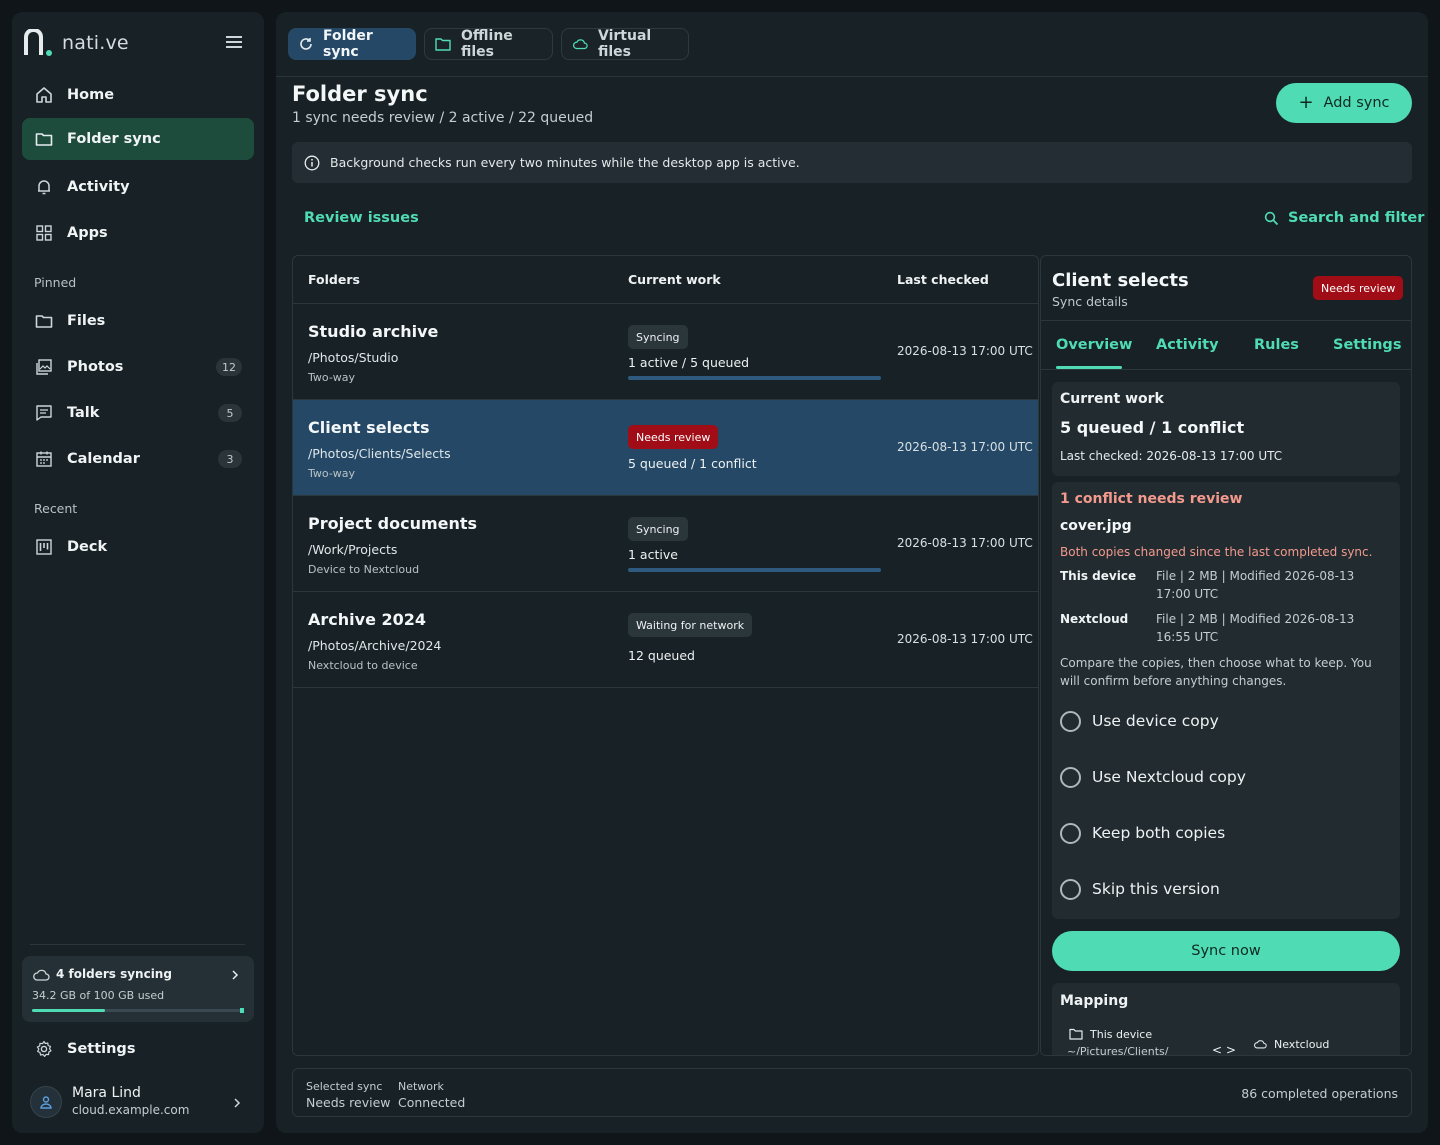  I want to click on status-badge: Needs review, so click(673, 437).